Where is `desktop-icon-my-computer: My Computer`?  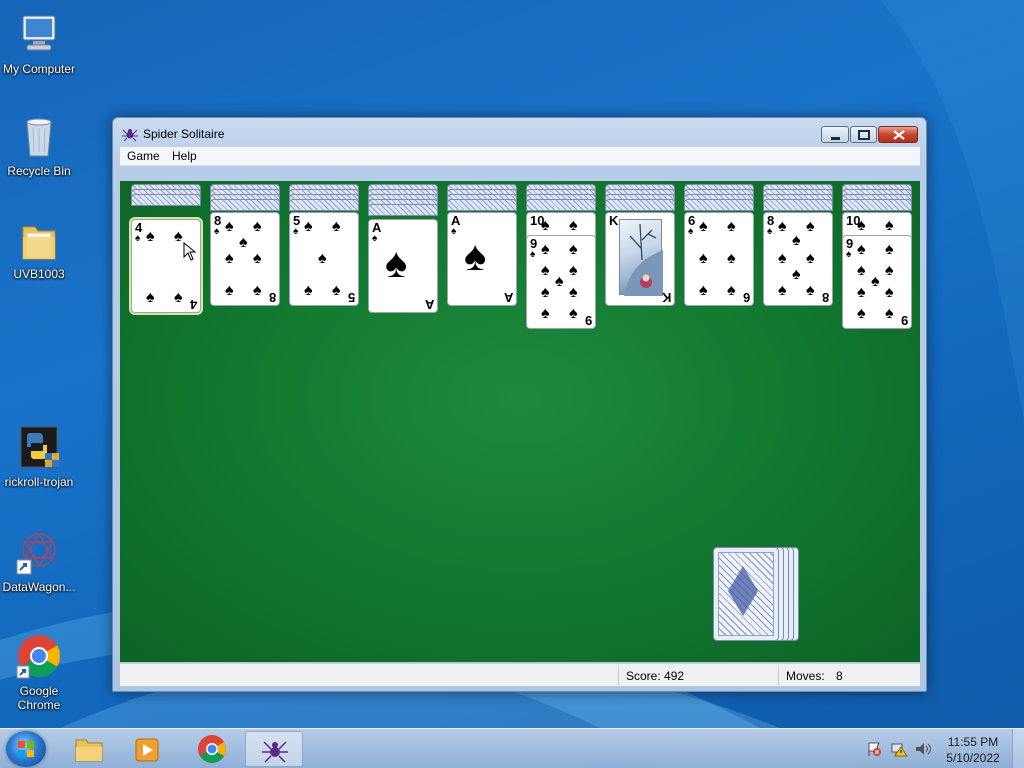 desktop-icon-my-computer: My Computer is located at coordinates (39, 43).